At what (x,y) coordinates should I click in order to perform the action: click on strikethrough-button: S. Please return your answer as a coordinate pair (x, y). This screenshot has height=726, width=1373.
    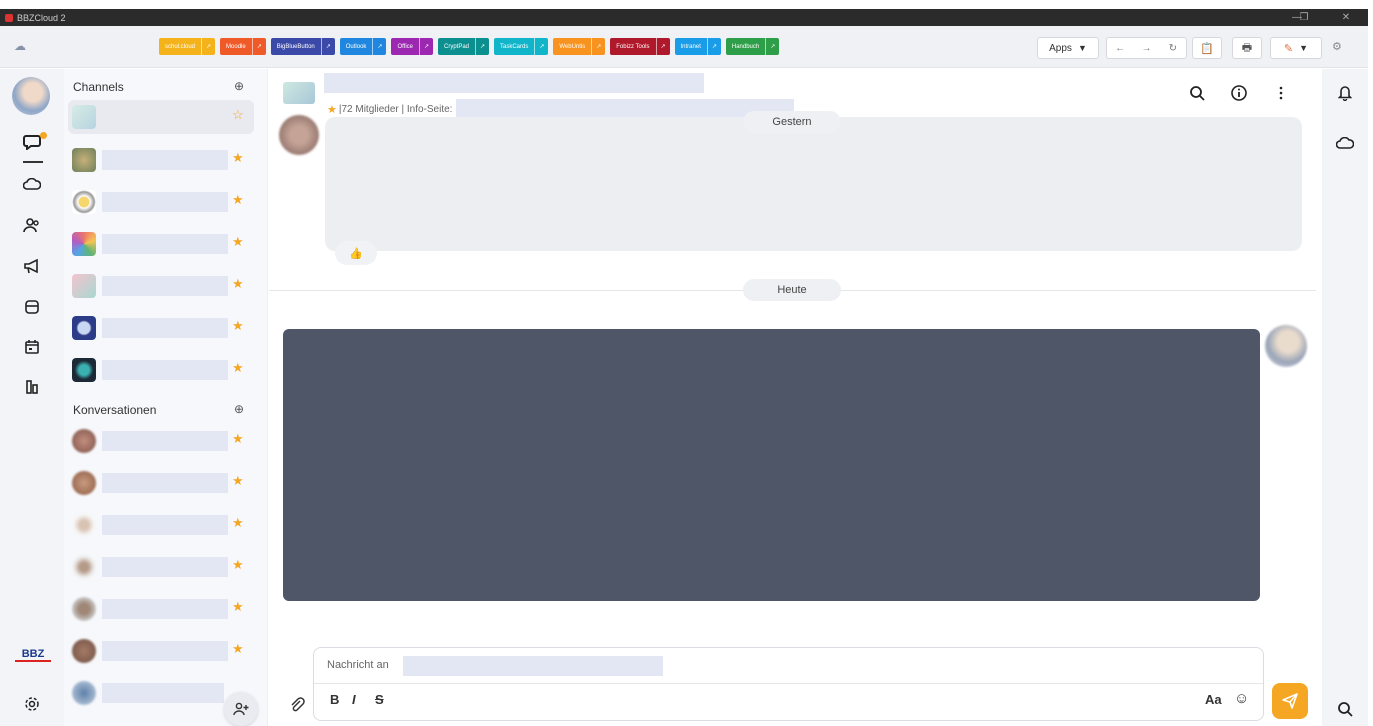
    Looking at the image, I should click on (379, 699).